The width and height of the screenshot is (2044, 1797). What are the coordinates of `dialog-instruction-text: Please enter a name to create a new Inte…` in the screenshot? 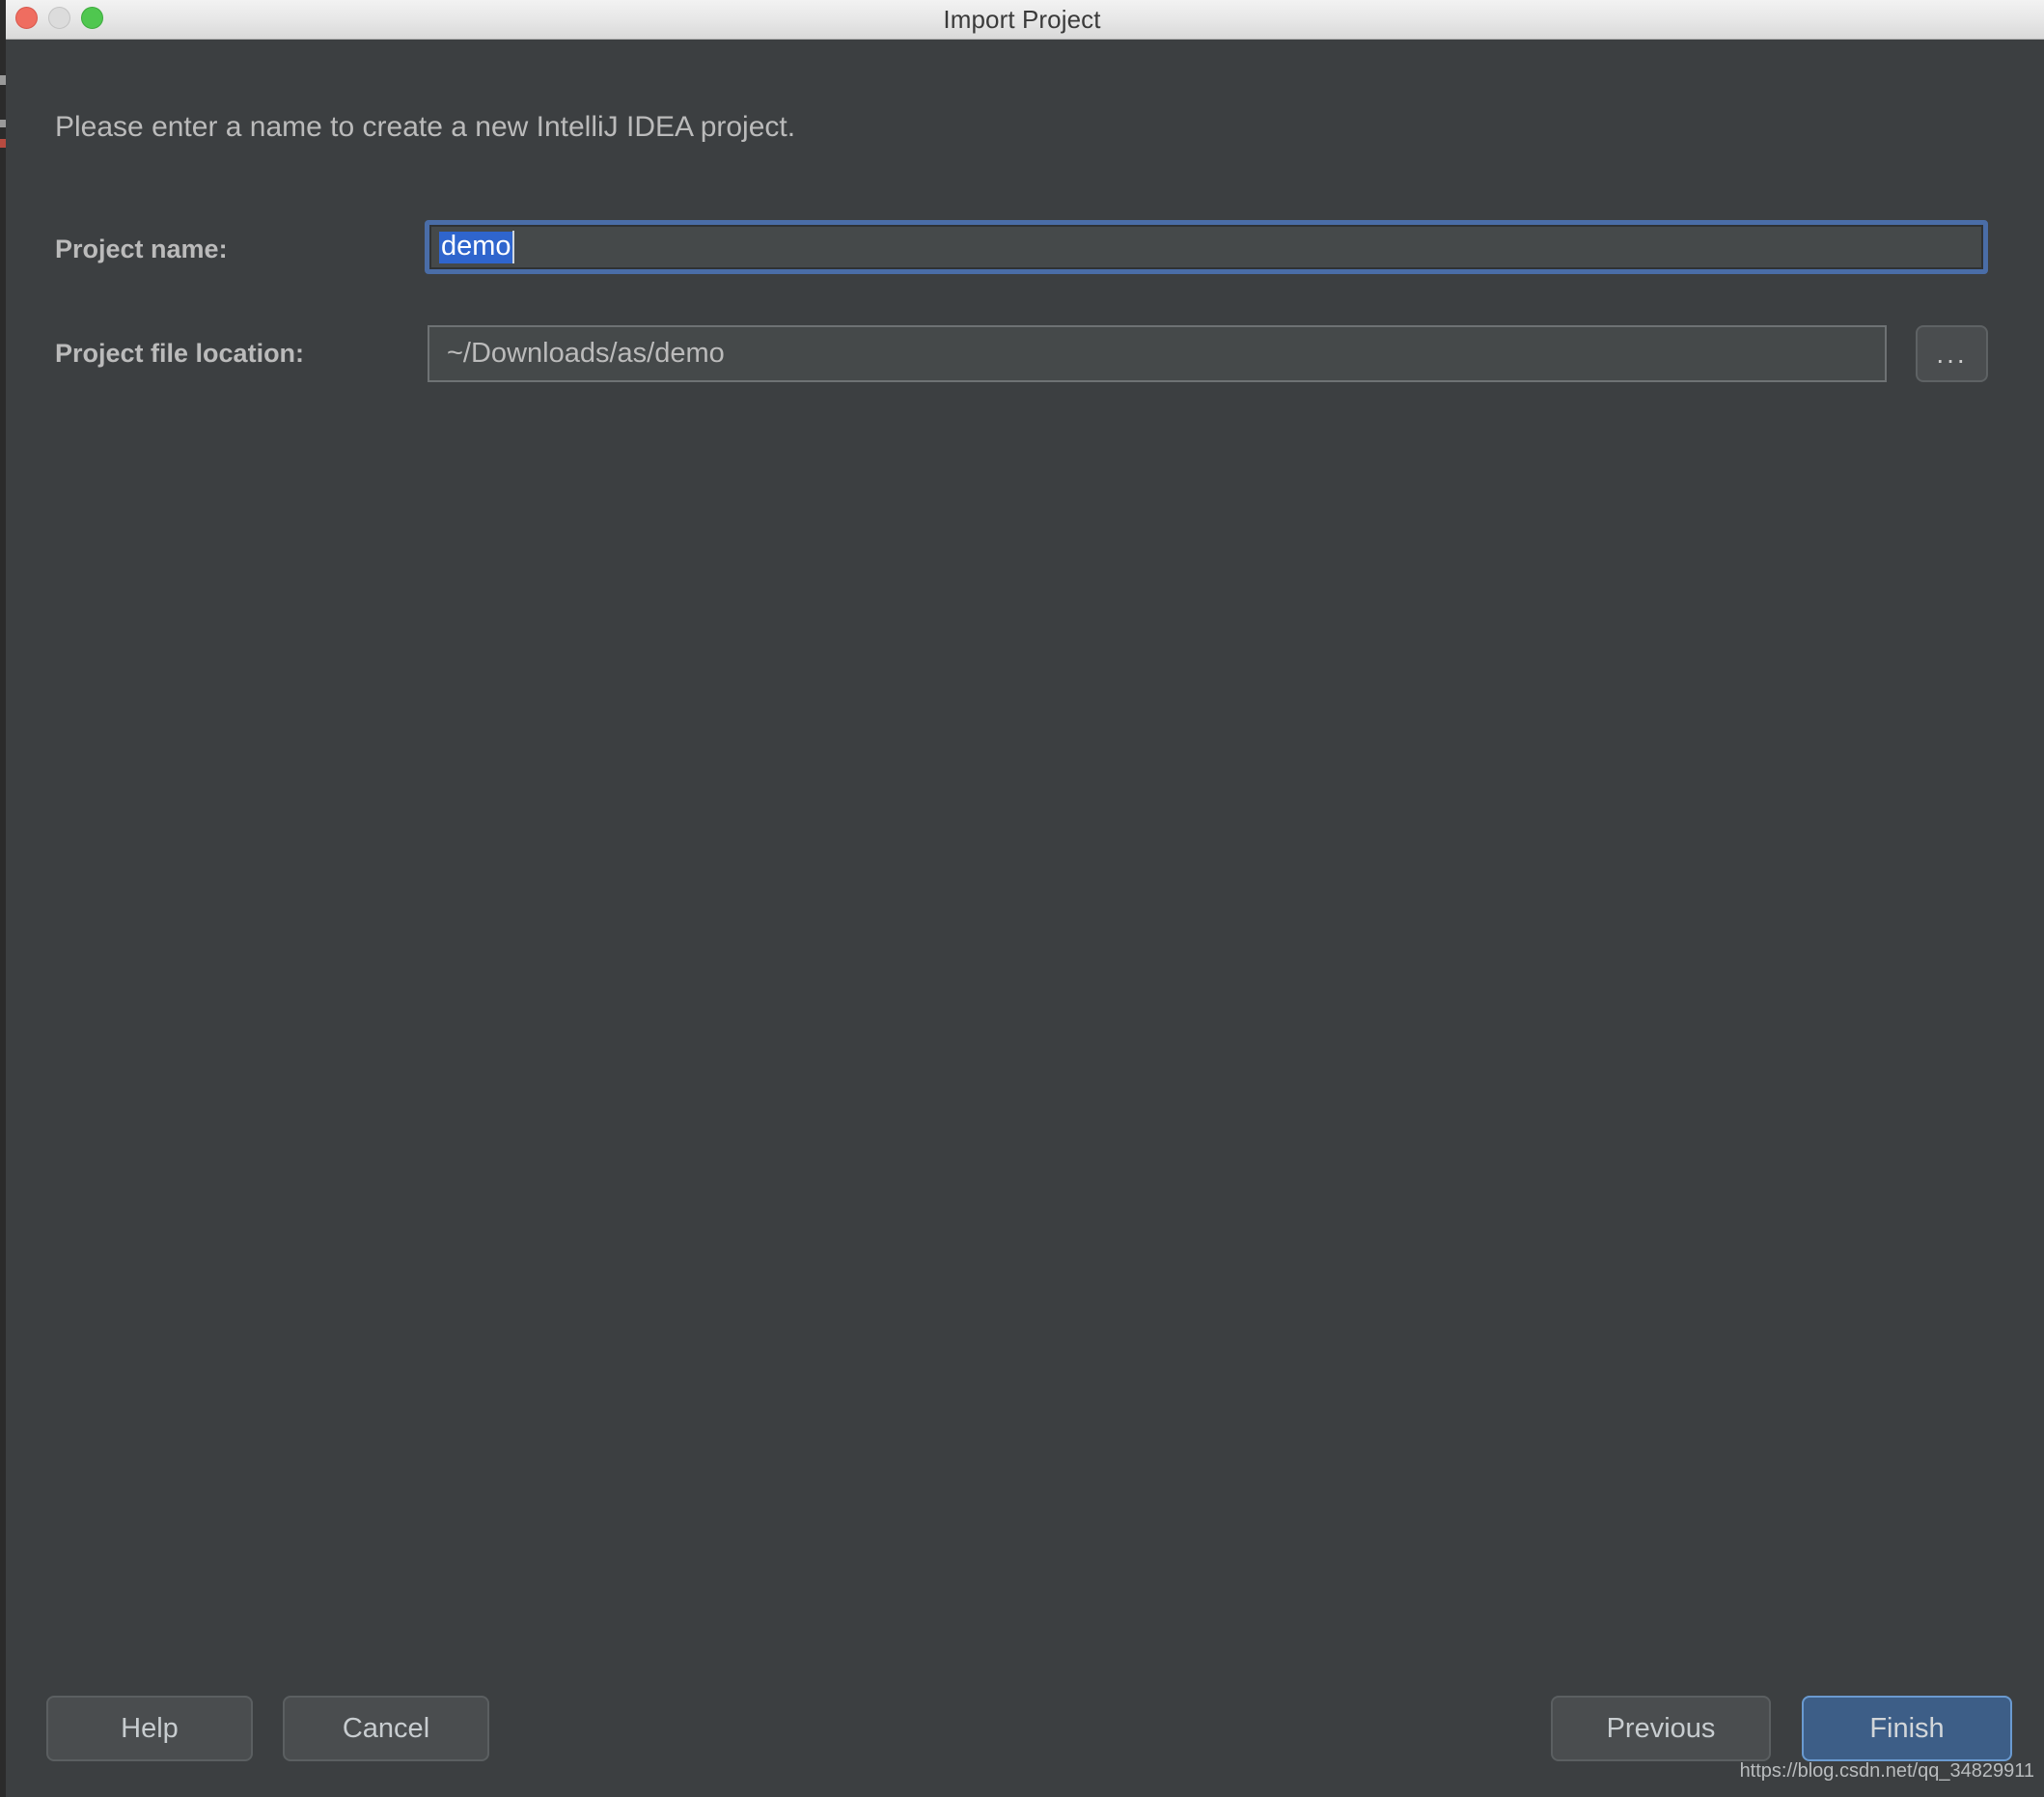 It's located at (425, 127).